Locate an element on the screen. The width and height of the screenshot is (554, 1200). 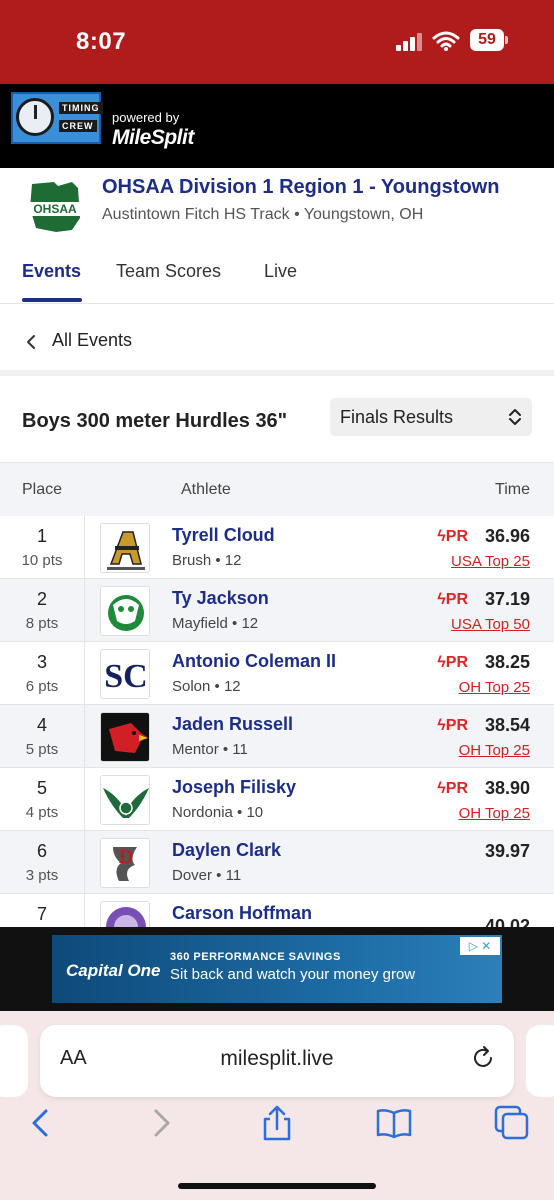
active-tab-indicator is located at coordinates (52, 300).